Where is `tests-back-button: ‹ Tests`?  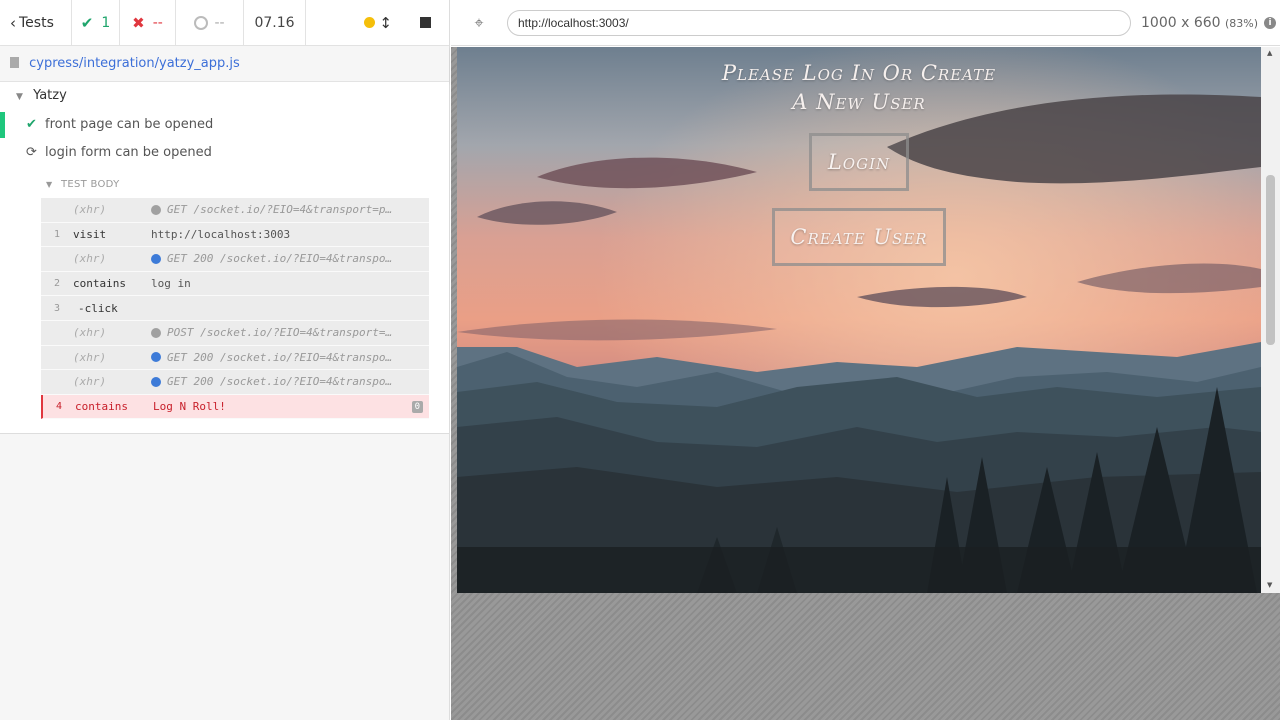
tests-back-button: ‹ Tests is located at coordinates (36, 22).